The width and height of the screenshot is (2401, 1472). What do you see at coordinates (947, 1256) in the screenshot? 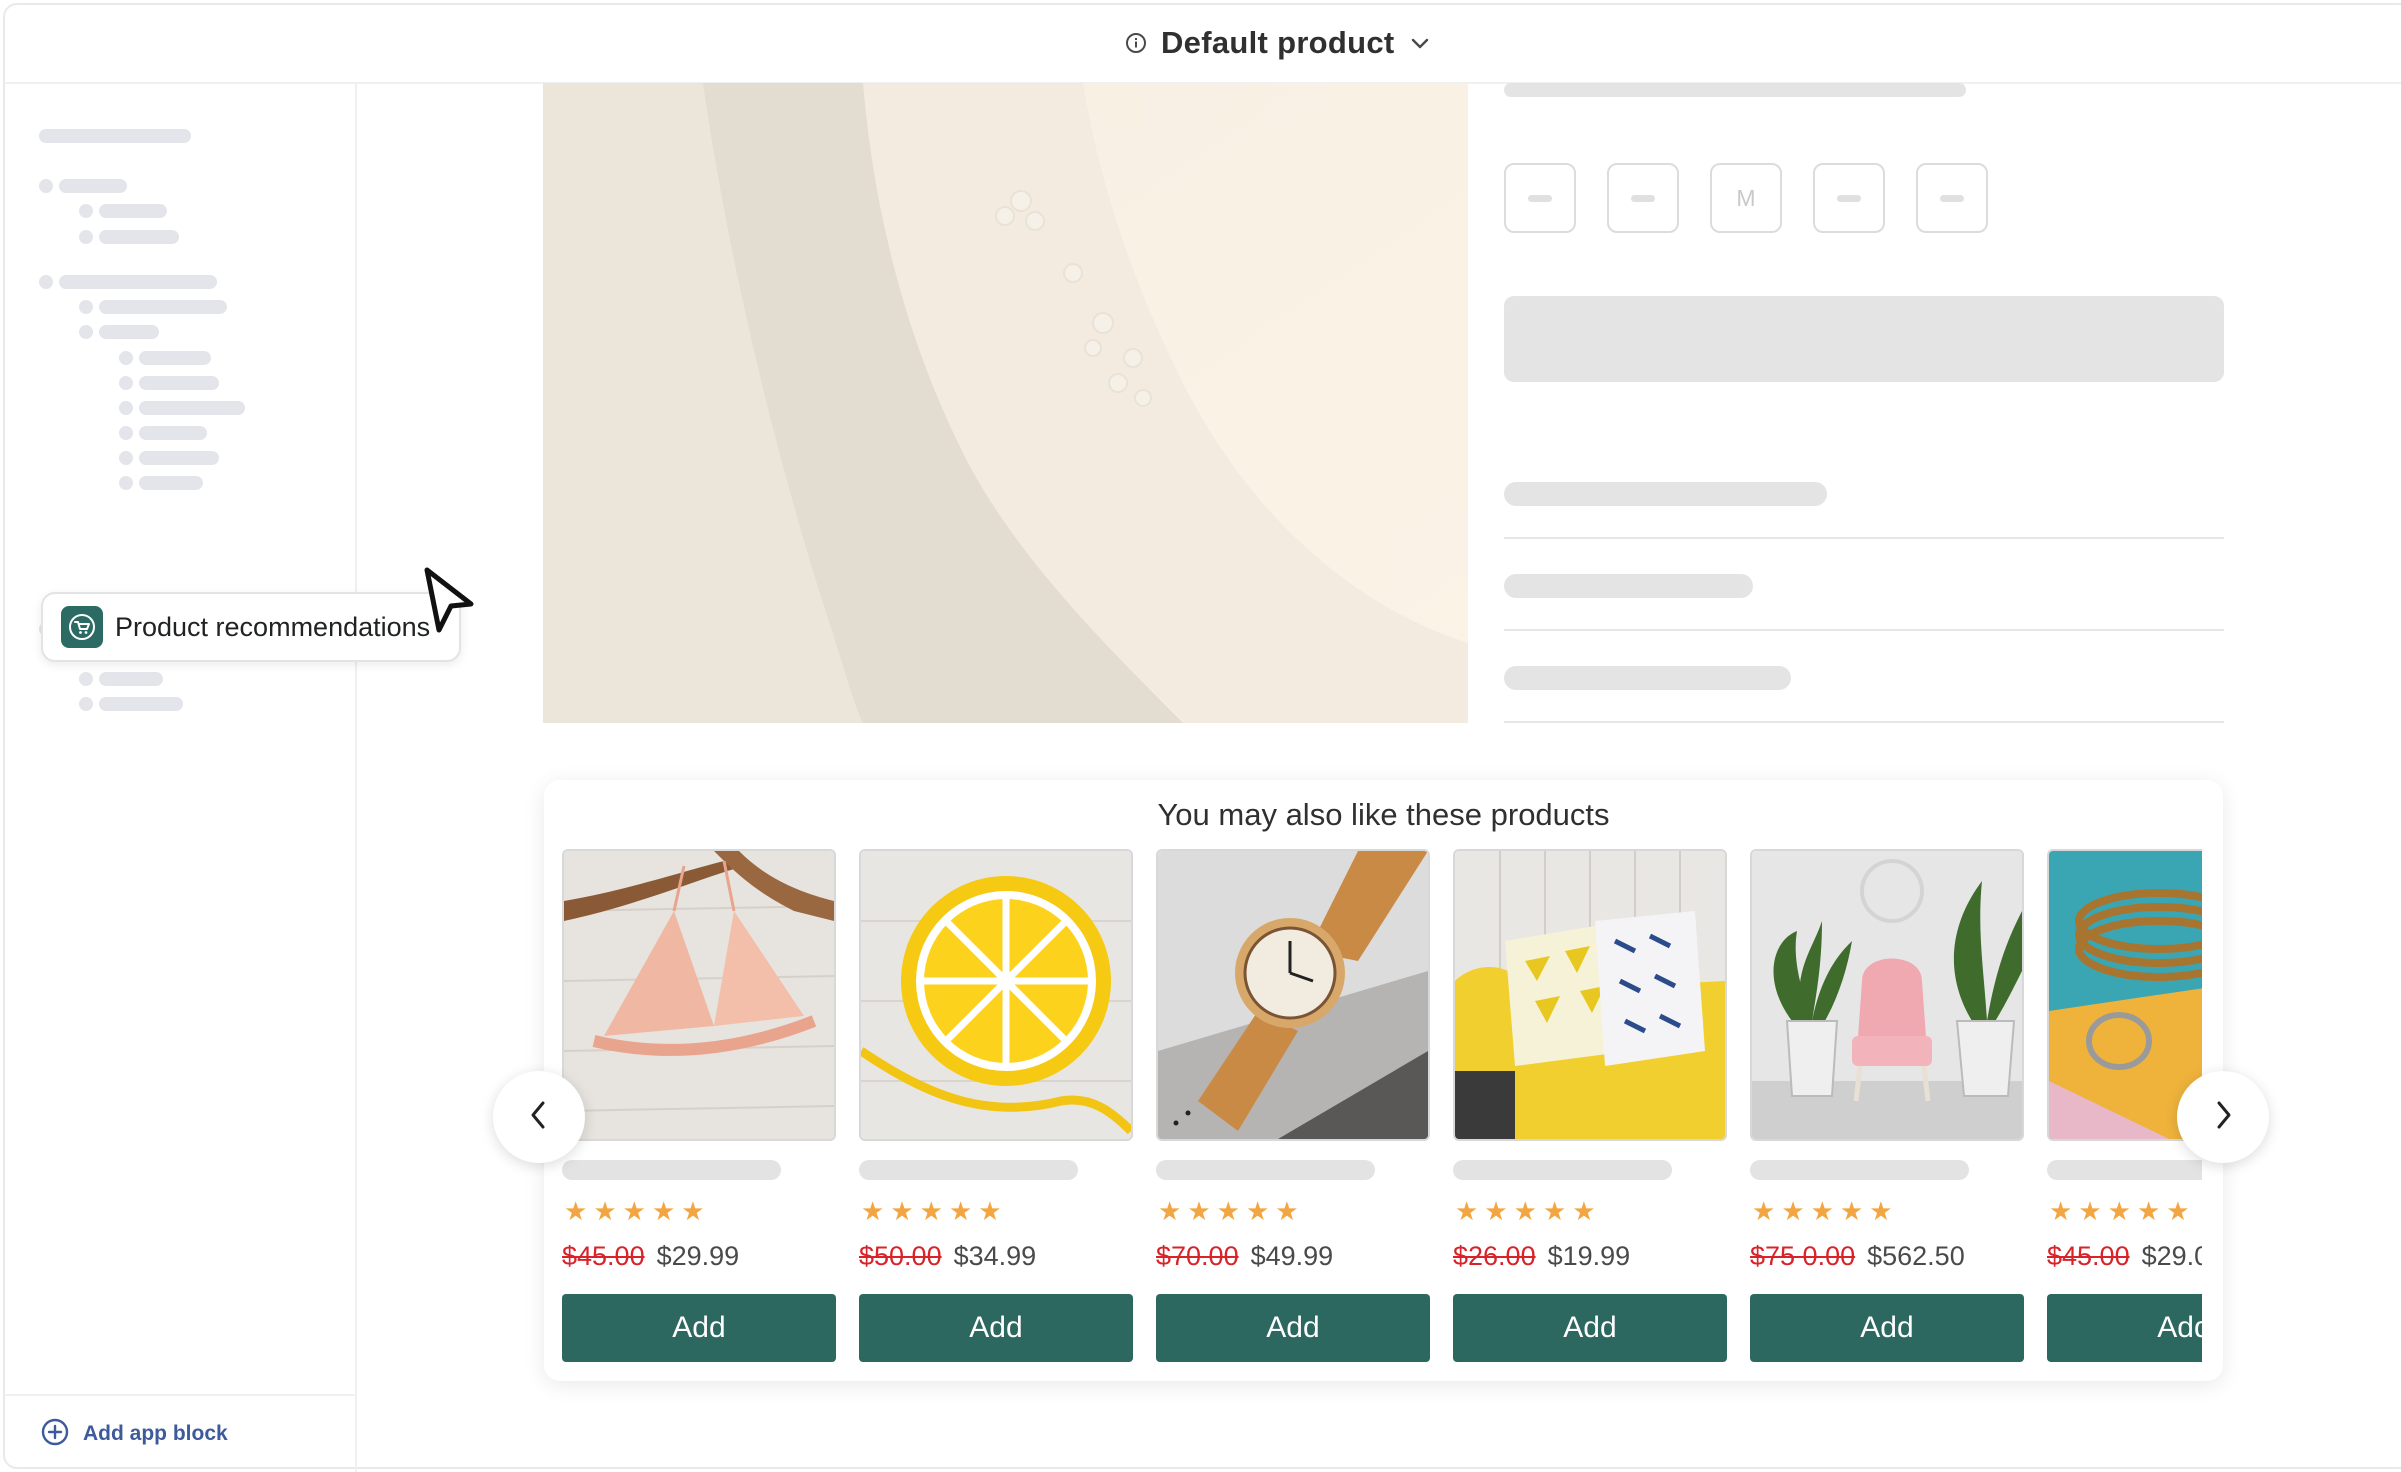
I see `price-row: $50.00 $34.99` at bounding box center [947, 1256].